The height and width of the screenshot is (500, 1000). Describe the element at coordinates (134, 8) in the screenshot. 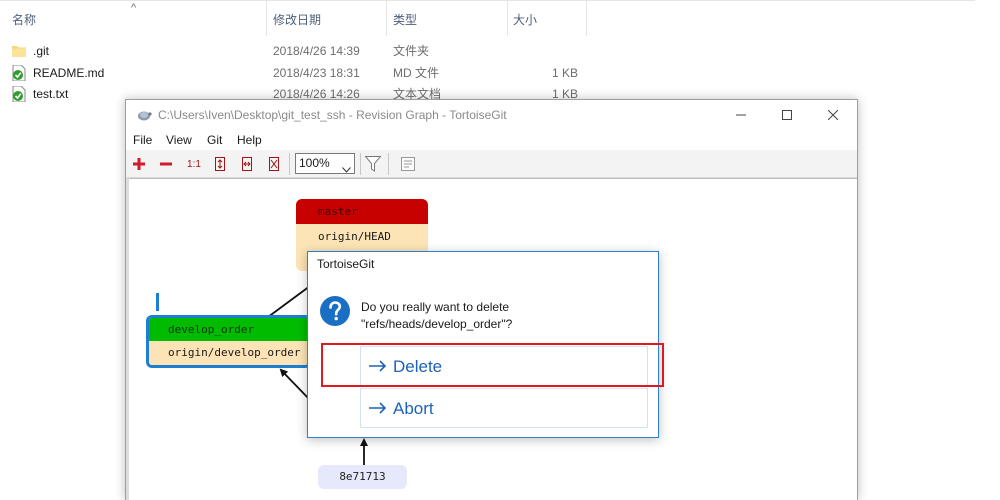

I see `sort-ascending-icon: ^` at that location.